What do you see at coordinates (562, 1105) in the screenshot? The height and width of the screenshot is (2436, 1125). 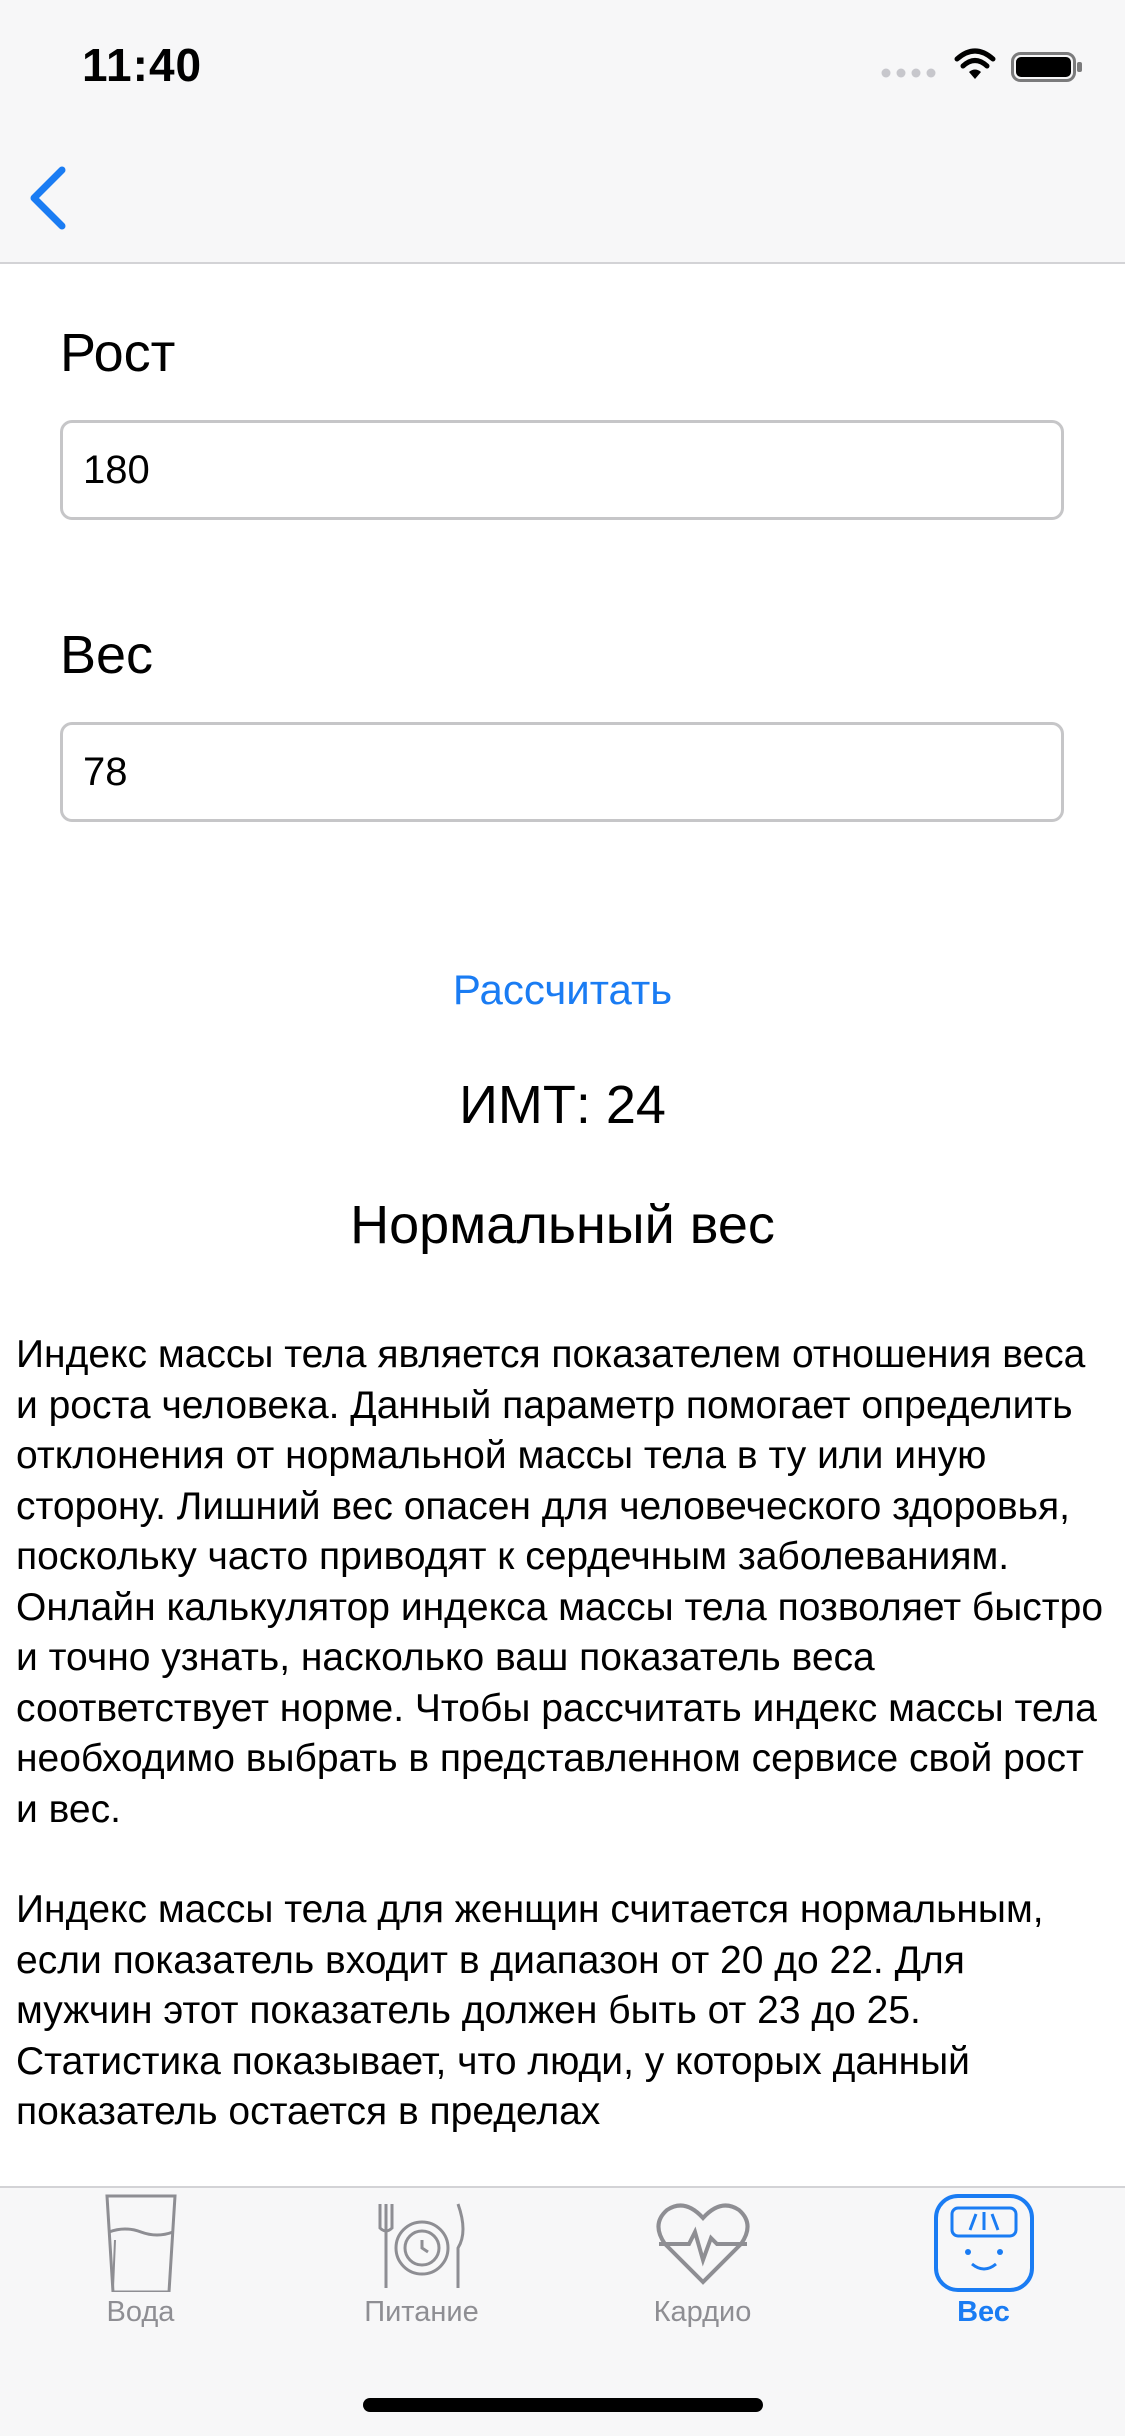 I see `bmi-result: ИМТ: 24` at bounding box center [562, 1105].